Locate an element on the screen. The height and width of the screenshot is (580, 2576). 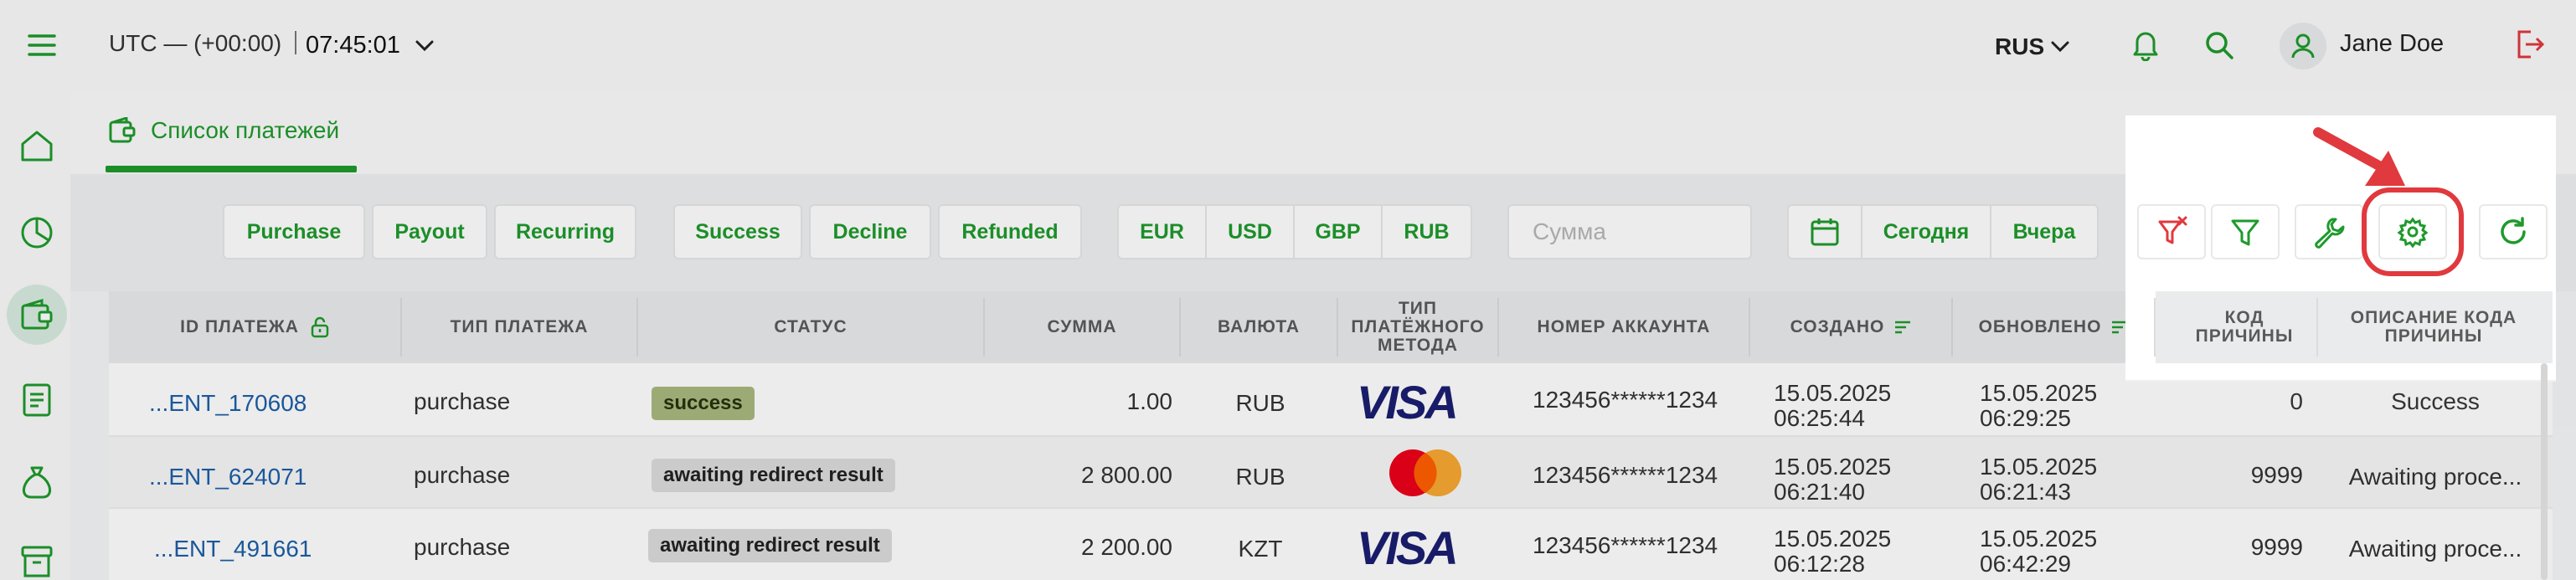
filter-success-button: Success is located at coordinates (737, 231).